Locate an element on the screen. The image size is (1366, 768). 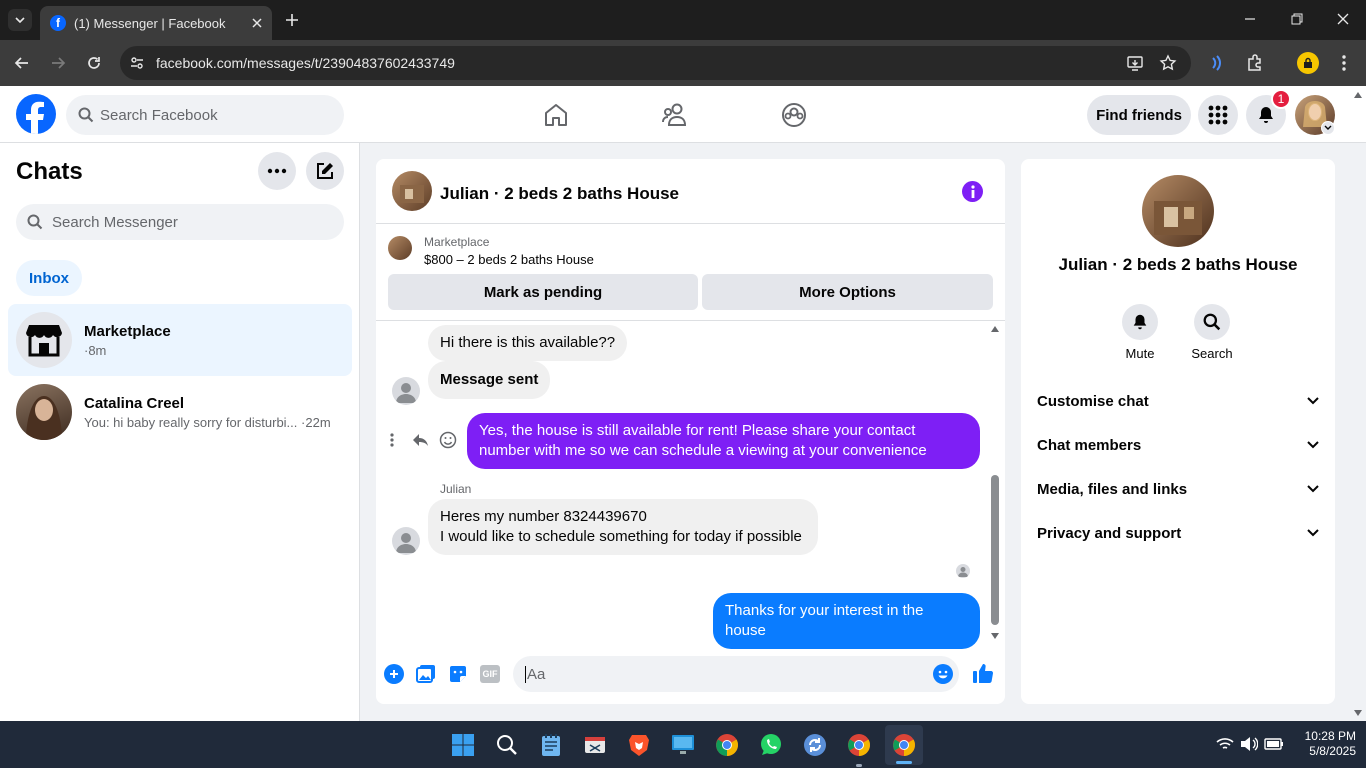
section-label: Privacy and support is located at coordinates (1109, 533).